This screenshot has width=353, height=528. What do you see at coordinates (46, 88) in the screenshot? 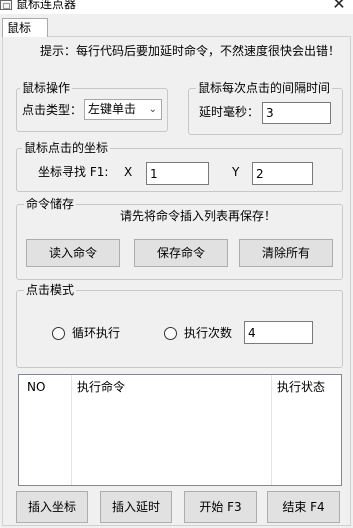
I see `mouse-op-legend: 鼠标操作` at bounding box center [46, 88].